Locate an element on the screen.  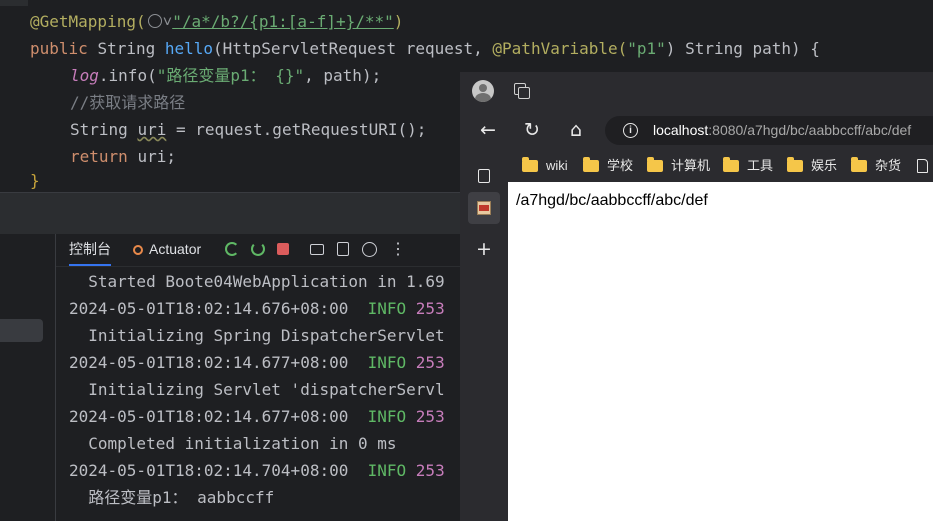
console-log-line: 2024-05-01T18:02:14.704+08:00 INFO 253 is located at coordinates (257, 470).